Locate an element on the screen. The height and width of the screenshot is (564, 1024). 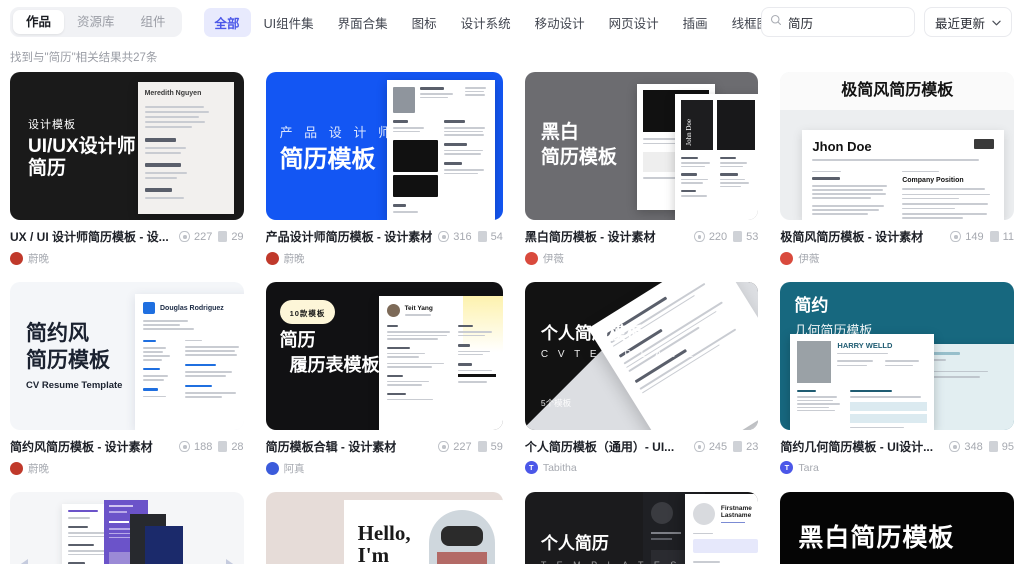
category-mobile-design: 移动设计 is located at coordinates (560, 22).